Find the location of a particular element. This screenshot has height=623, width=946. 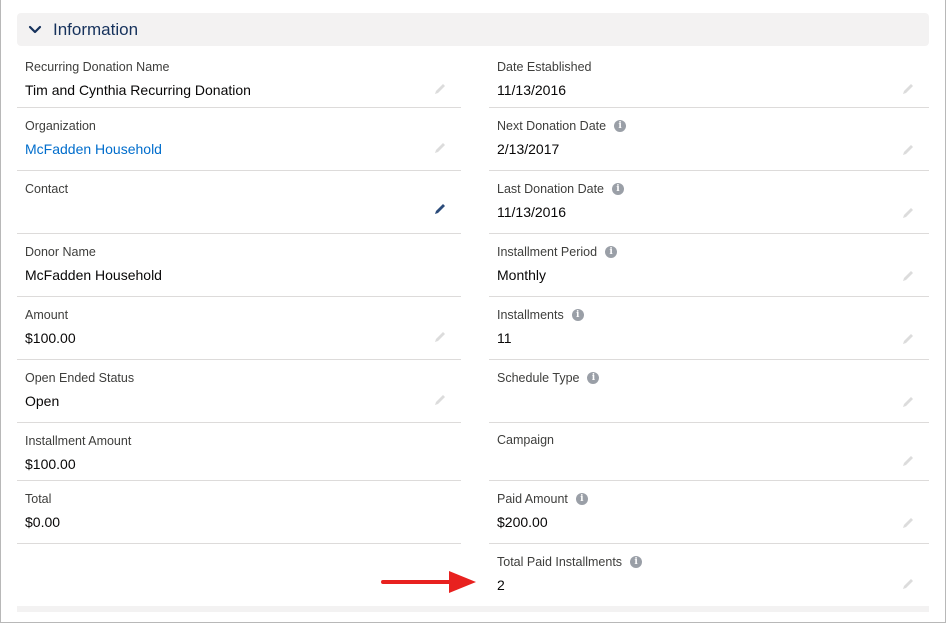

field-label-text: Schedule Type is located at coordinates (538, 378).